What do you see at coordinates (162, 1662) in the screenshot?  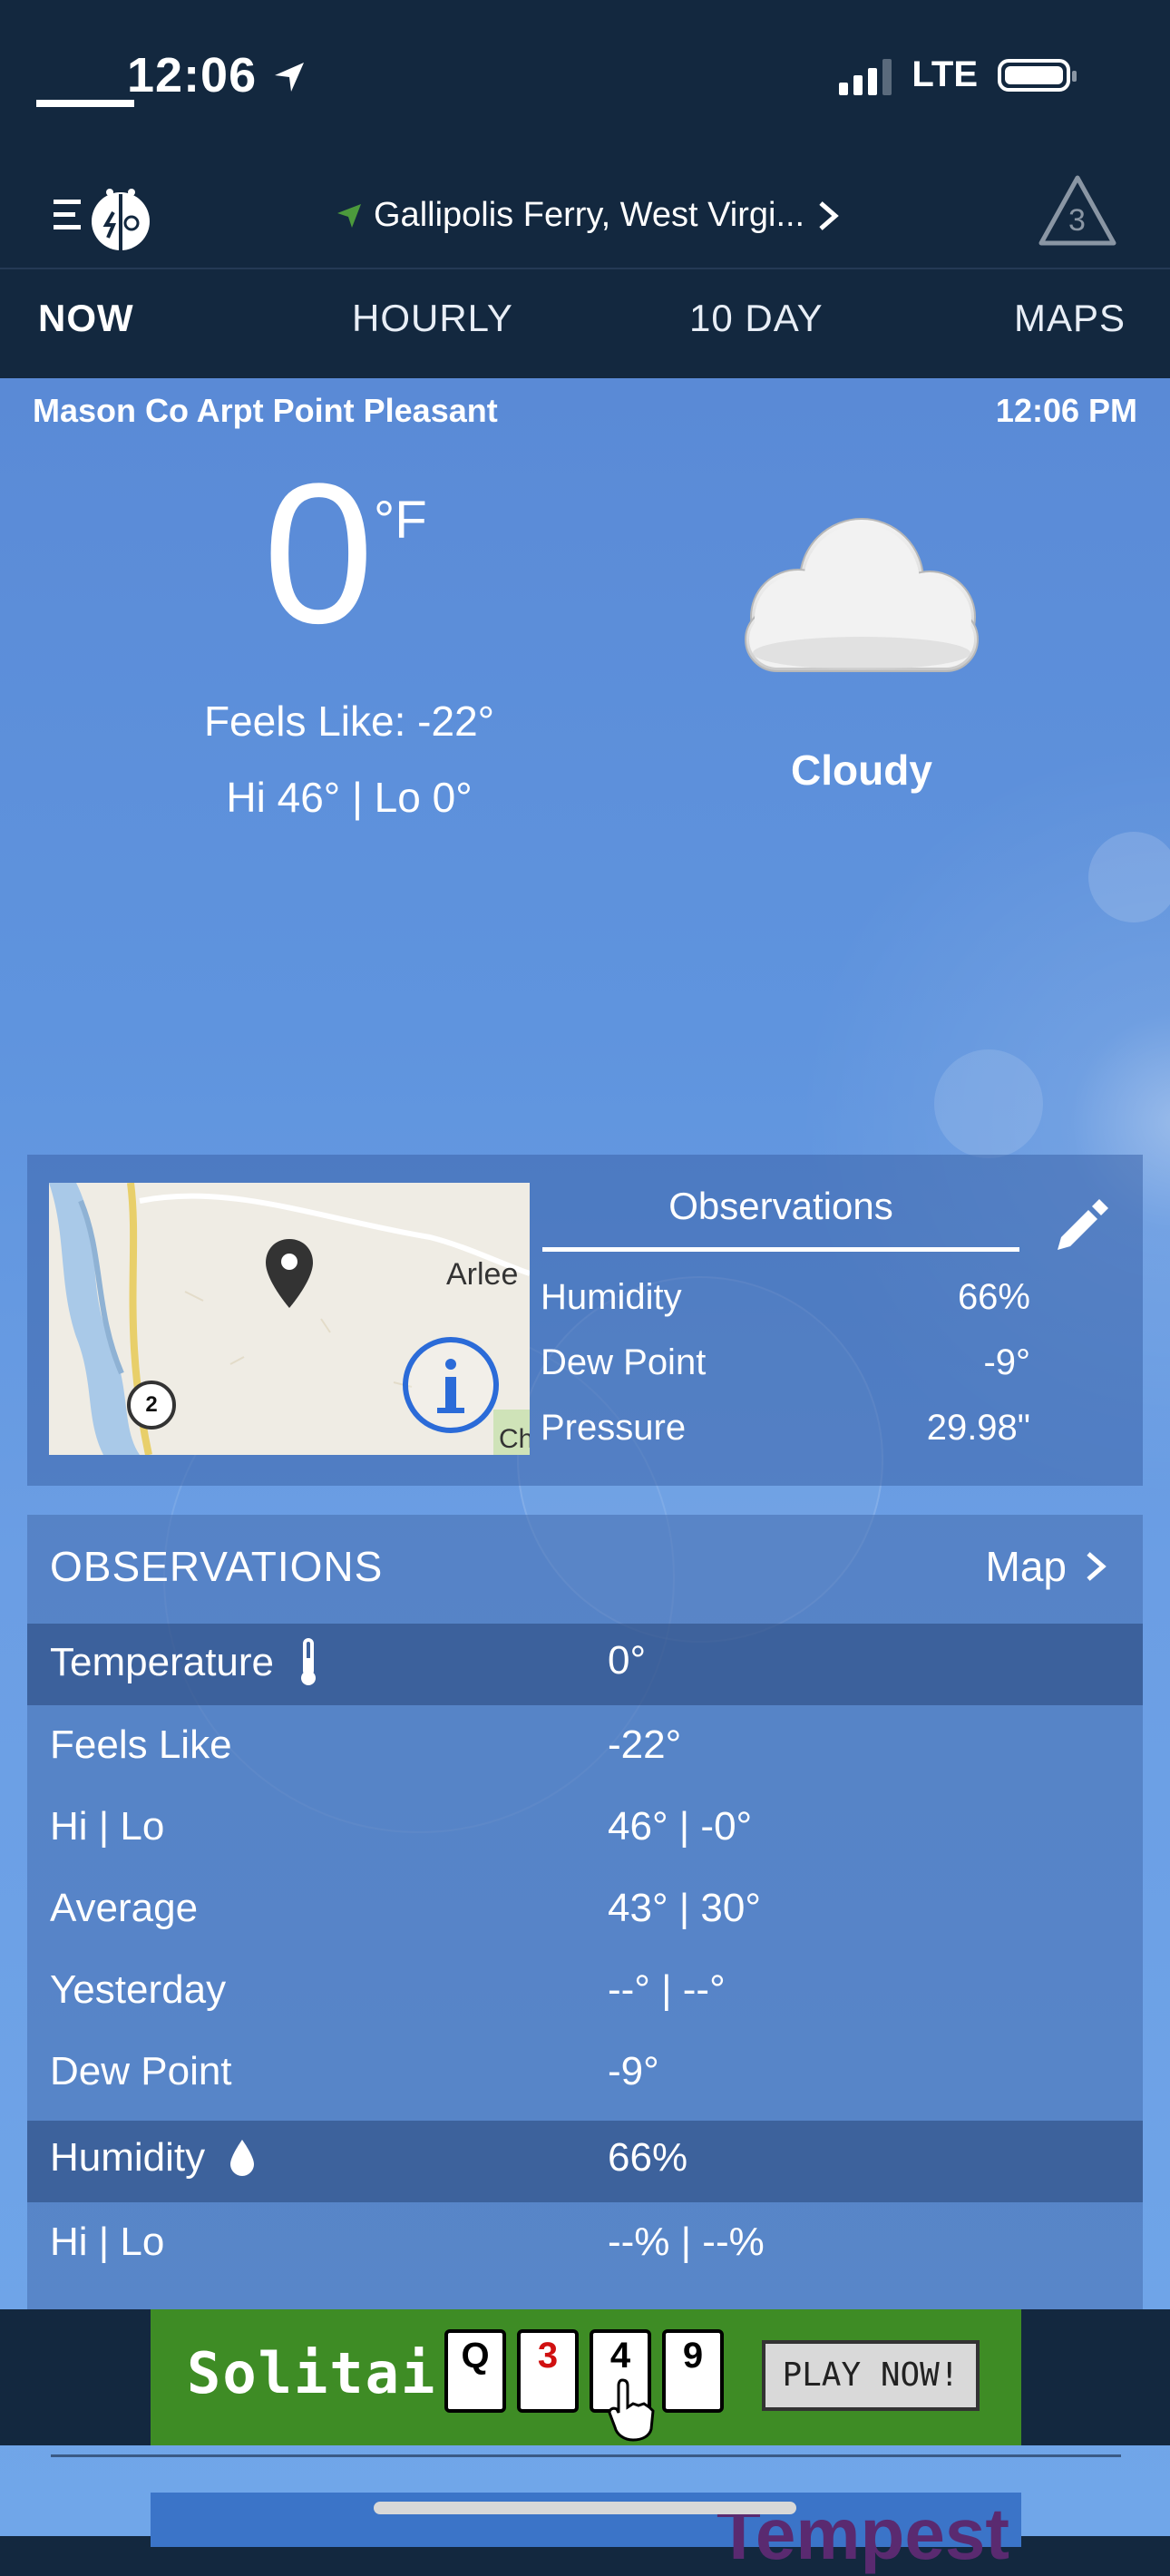 I see `row-label-text: Temperature` at bounding box center [162, 1662].